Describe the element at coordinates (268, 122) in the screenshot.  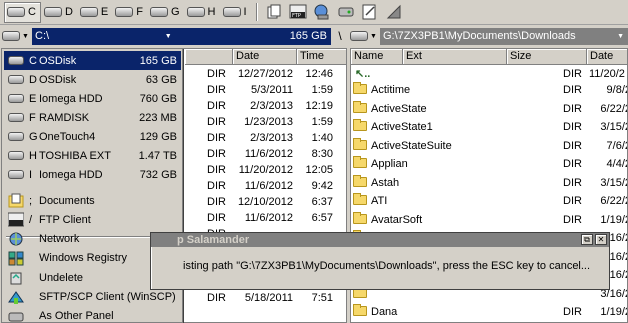
I see `row-date: 1/23/2013` at that location.